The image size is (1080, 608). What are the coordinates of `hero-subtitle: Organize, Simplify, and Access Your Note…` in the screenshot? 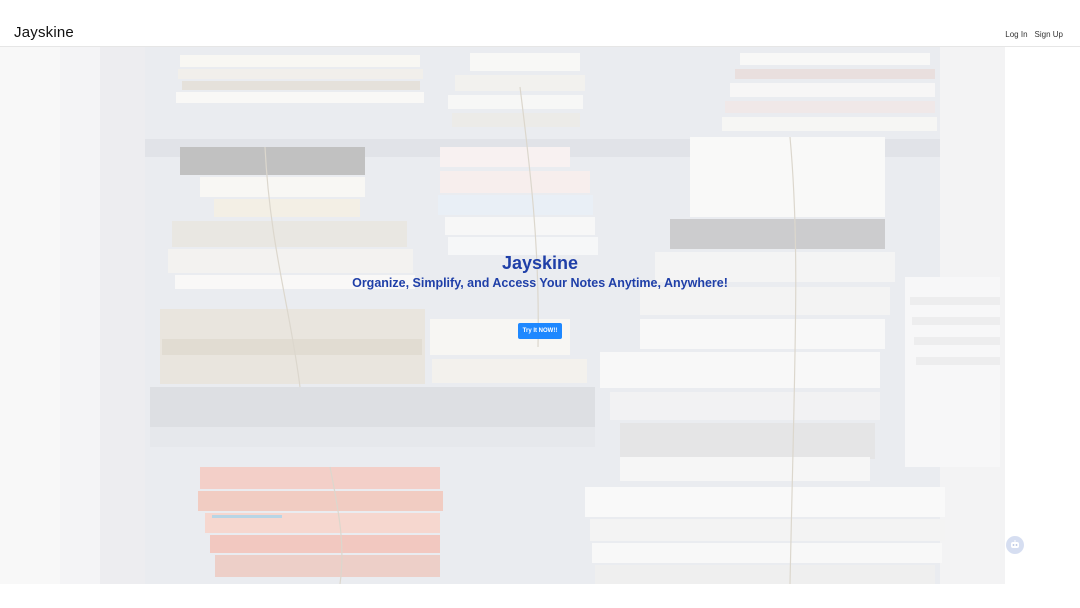 It's located at (540, 283).